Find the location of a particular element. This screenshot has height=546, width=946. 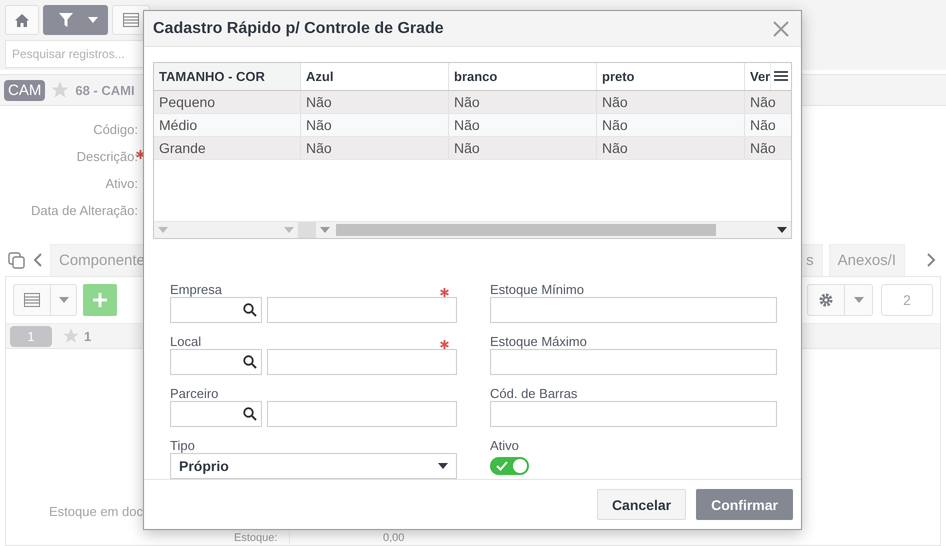

favorite-count: 1 is located at coordinates (88, 336).